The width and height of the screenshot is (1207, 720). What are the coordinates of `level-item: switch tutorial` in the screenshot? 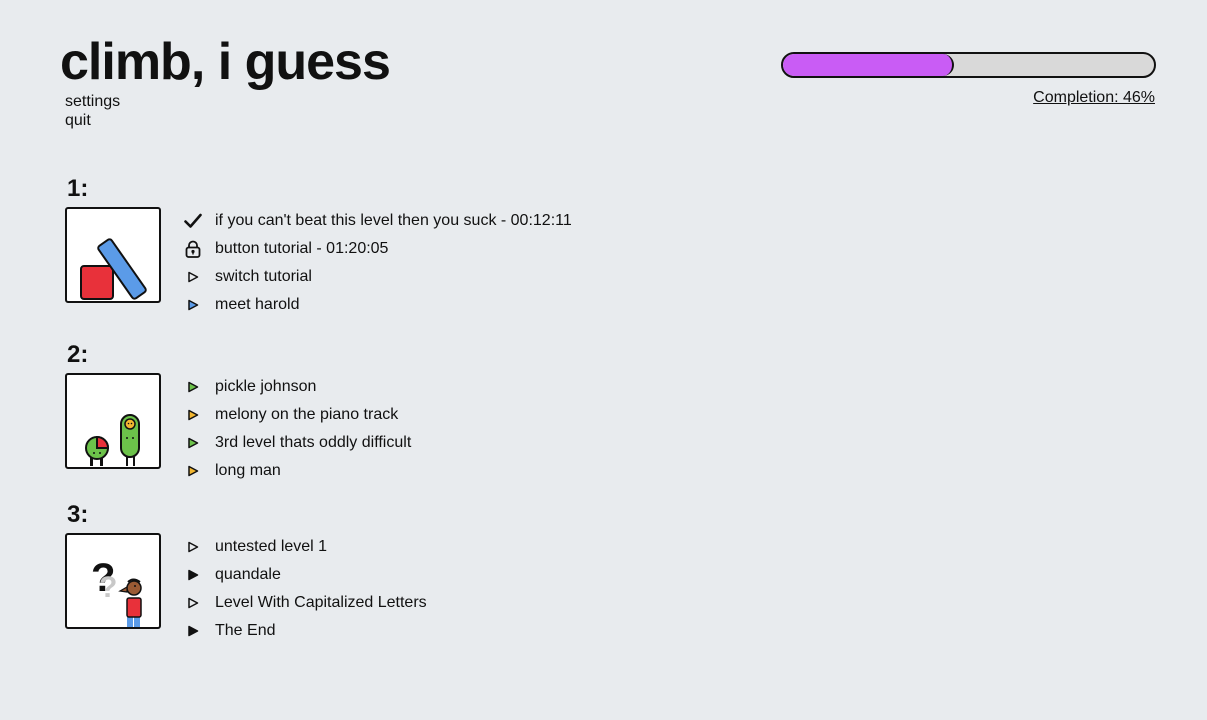 It's located at (377, 277).